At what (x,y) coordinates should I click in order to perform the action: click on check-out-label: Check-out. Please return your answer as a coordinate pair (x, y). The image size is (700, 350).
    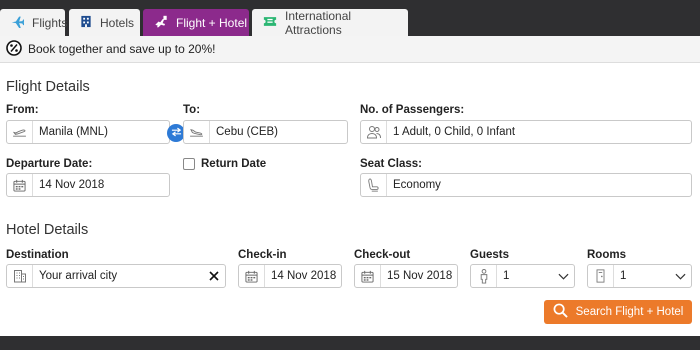
    Looking at the image, I should click on (382, 255).